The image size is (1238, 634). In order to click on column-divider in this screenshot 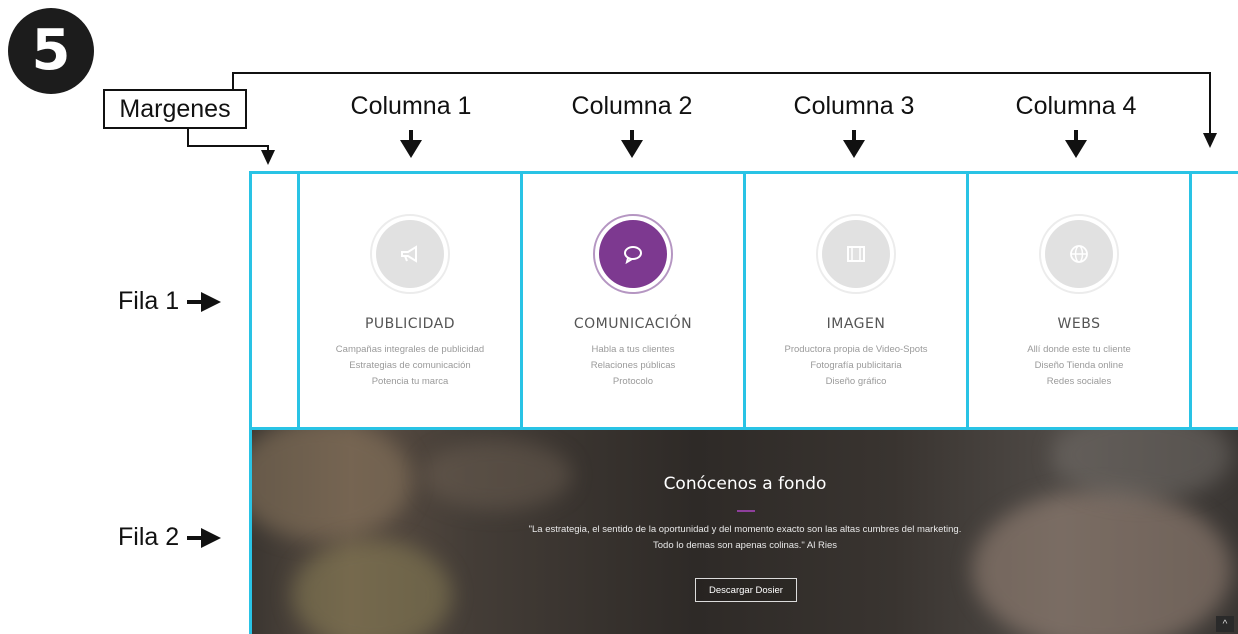, I will do `click(1190, 300)`.